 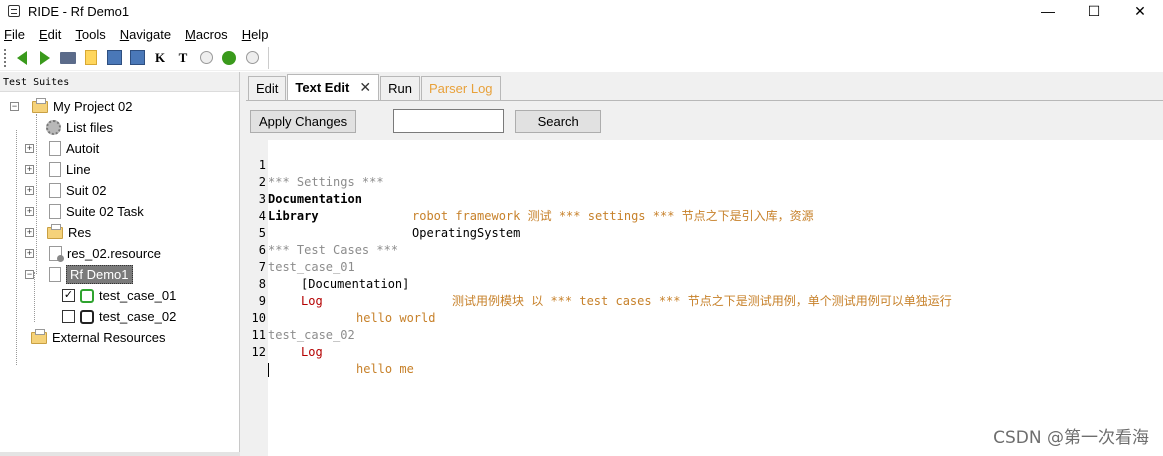 What do you see at coordinates (68, 295) in the screenshot?
I see `test-case-01-checkbox: ✓` at bounding box center [68, 295].